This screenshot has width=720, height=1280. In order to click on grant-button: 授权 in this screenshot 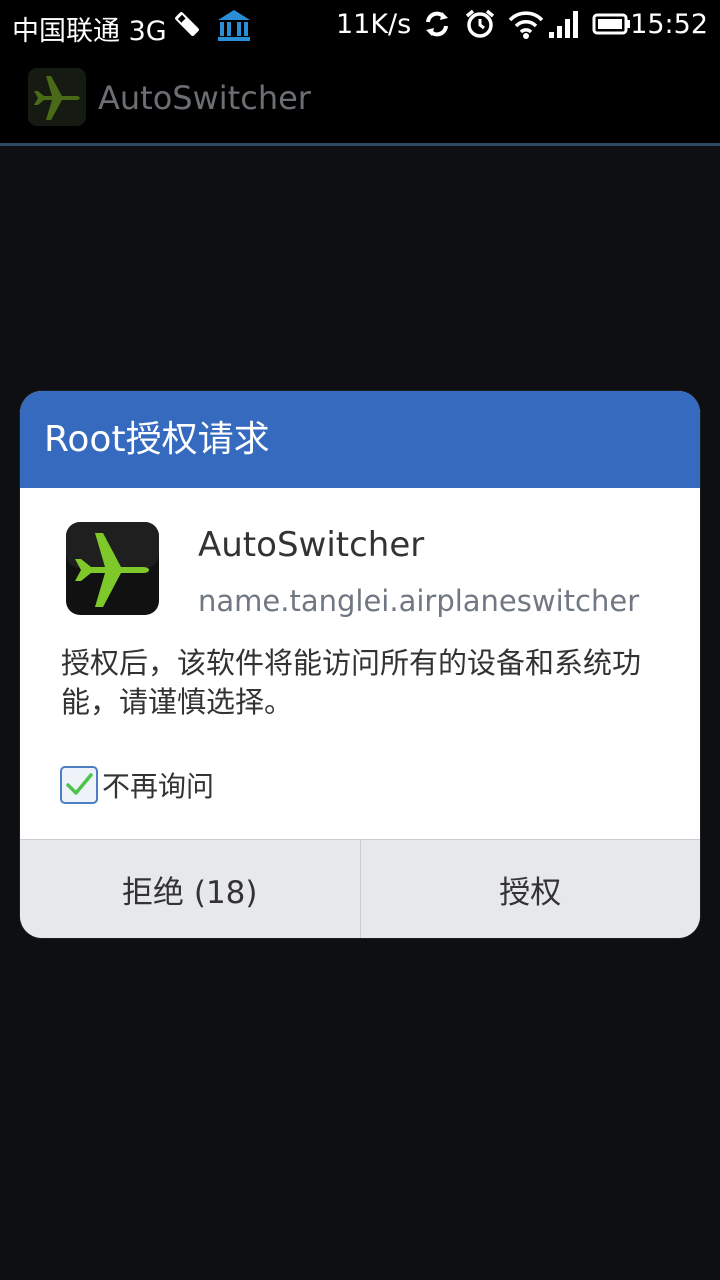, I will do `click(531, 889)`.